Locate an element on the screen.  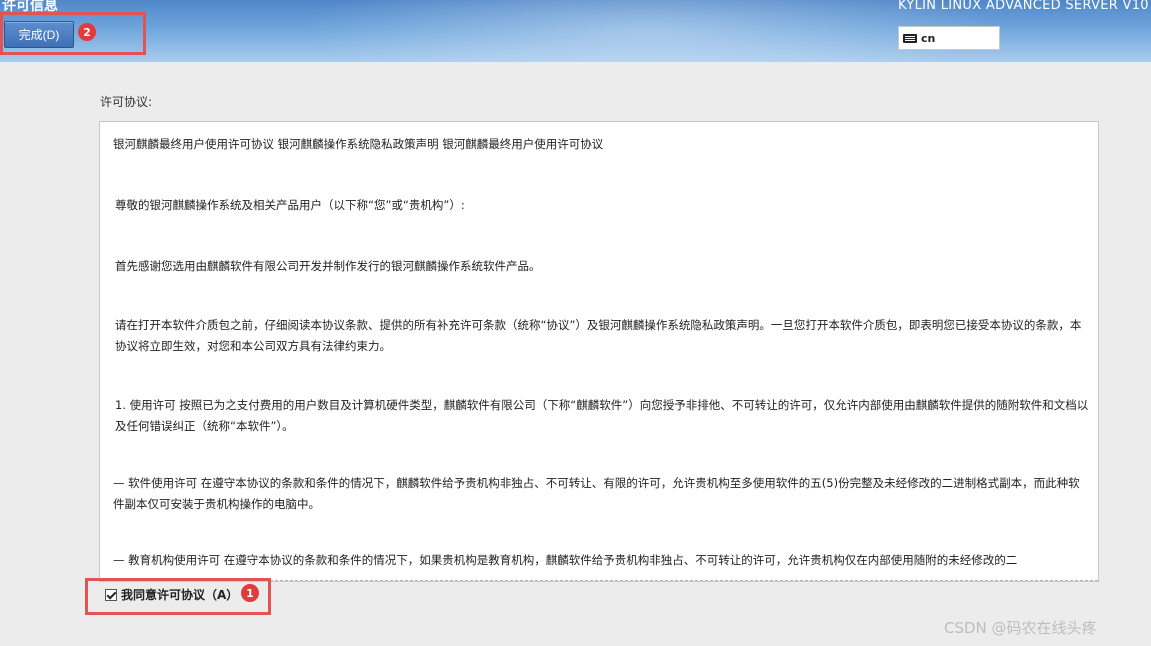
agree-license-checkbox-row: 我同意许可协议（A） is located at coordinates (171, 594).